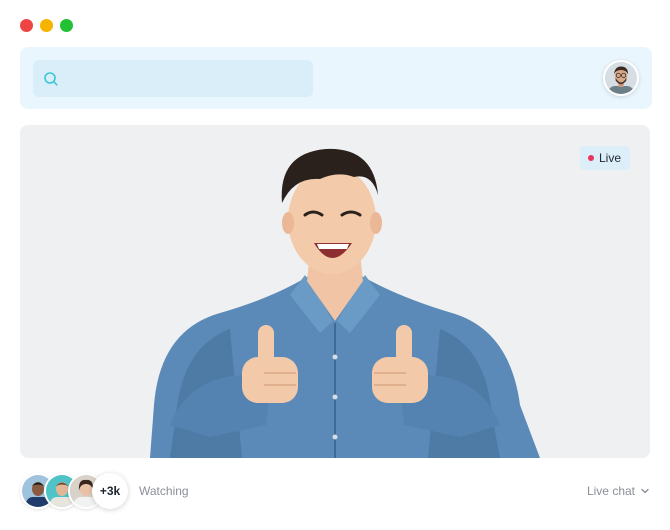 The image size is (670, 530). I want to click on live-indicator-dot, so click(590, 158).